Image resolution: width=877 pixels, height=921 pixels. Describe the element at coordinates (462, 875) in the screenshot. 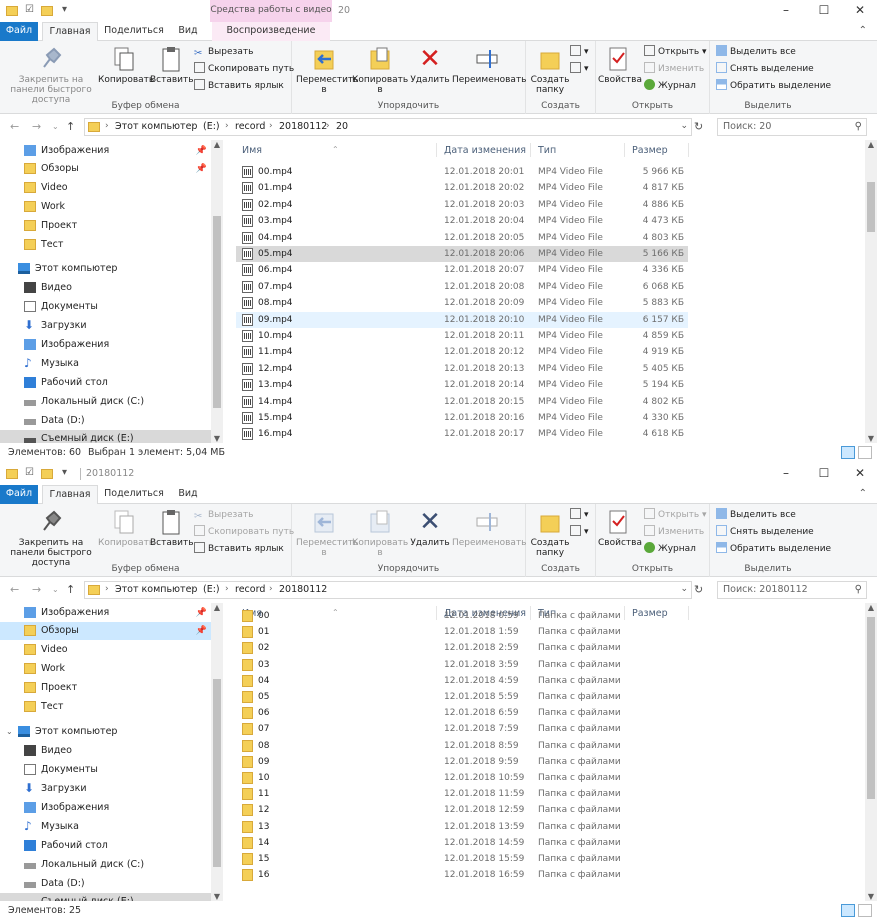

I see `folder-row: 16 12.01.2018 16:59 Папка с файлами` at that location.